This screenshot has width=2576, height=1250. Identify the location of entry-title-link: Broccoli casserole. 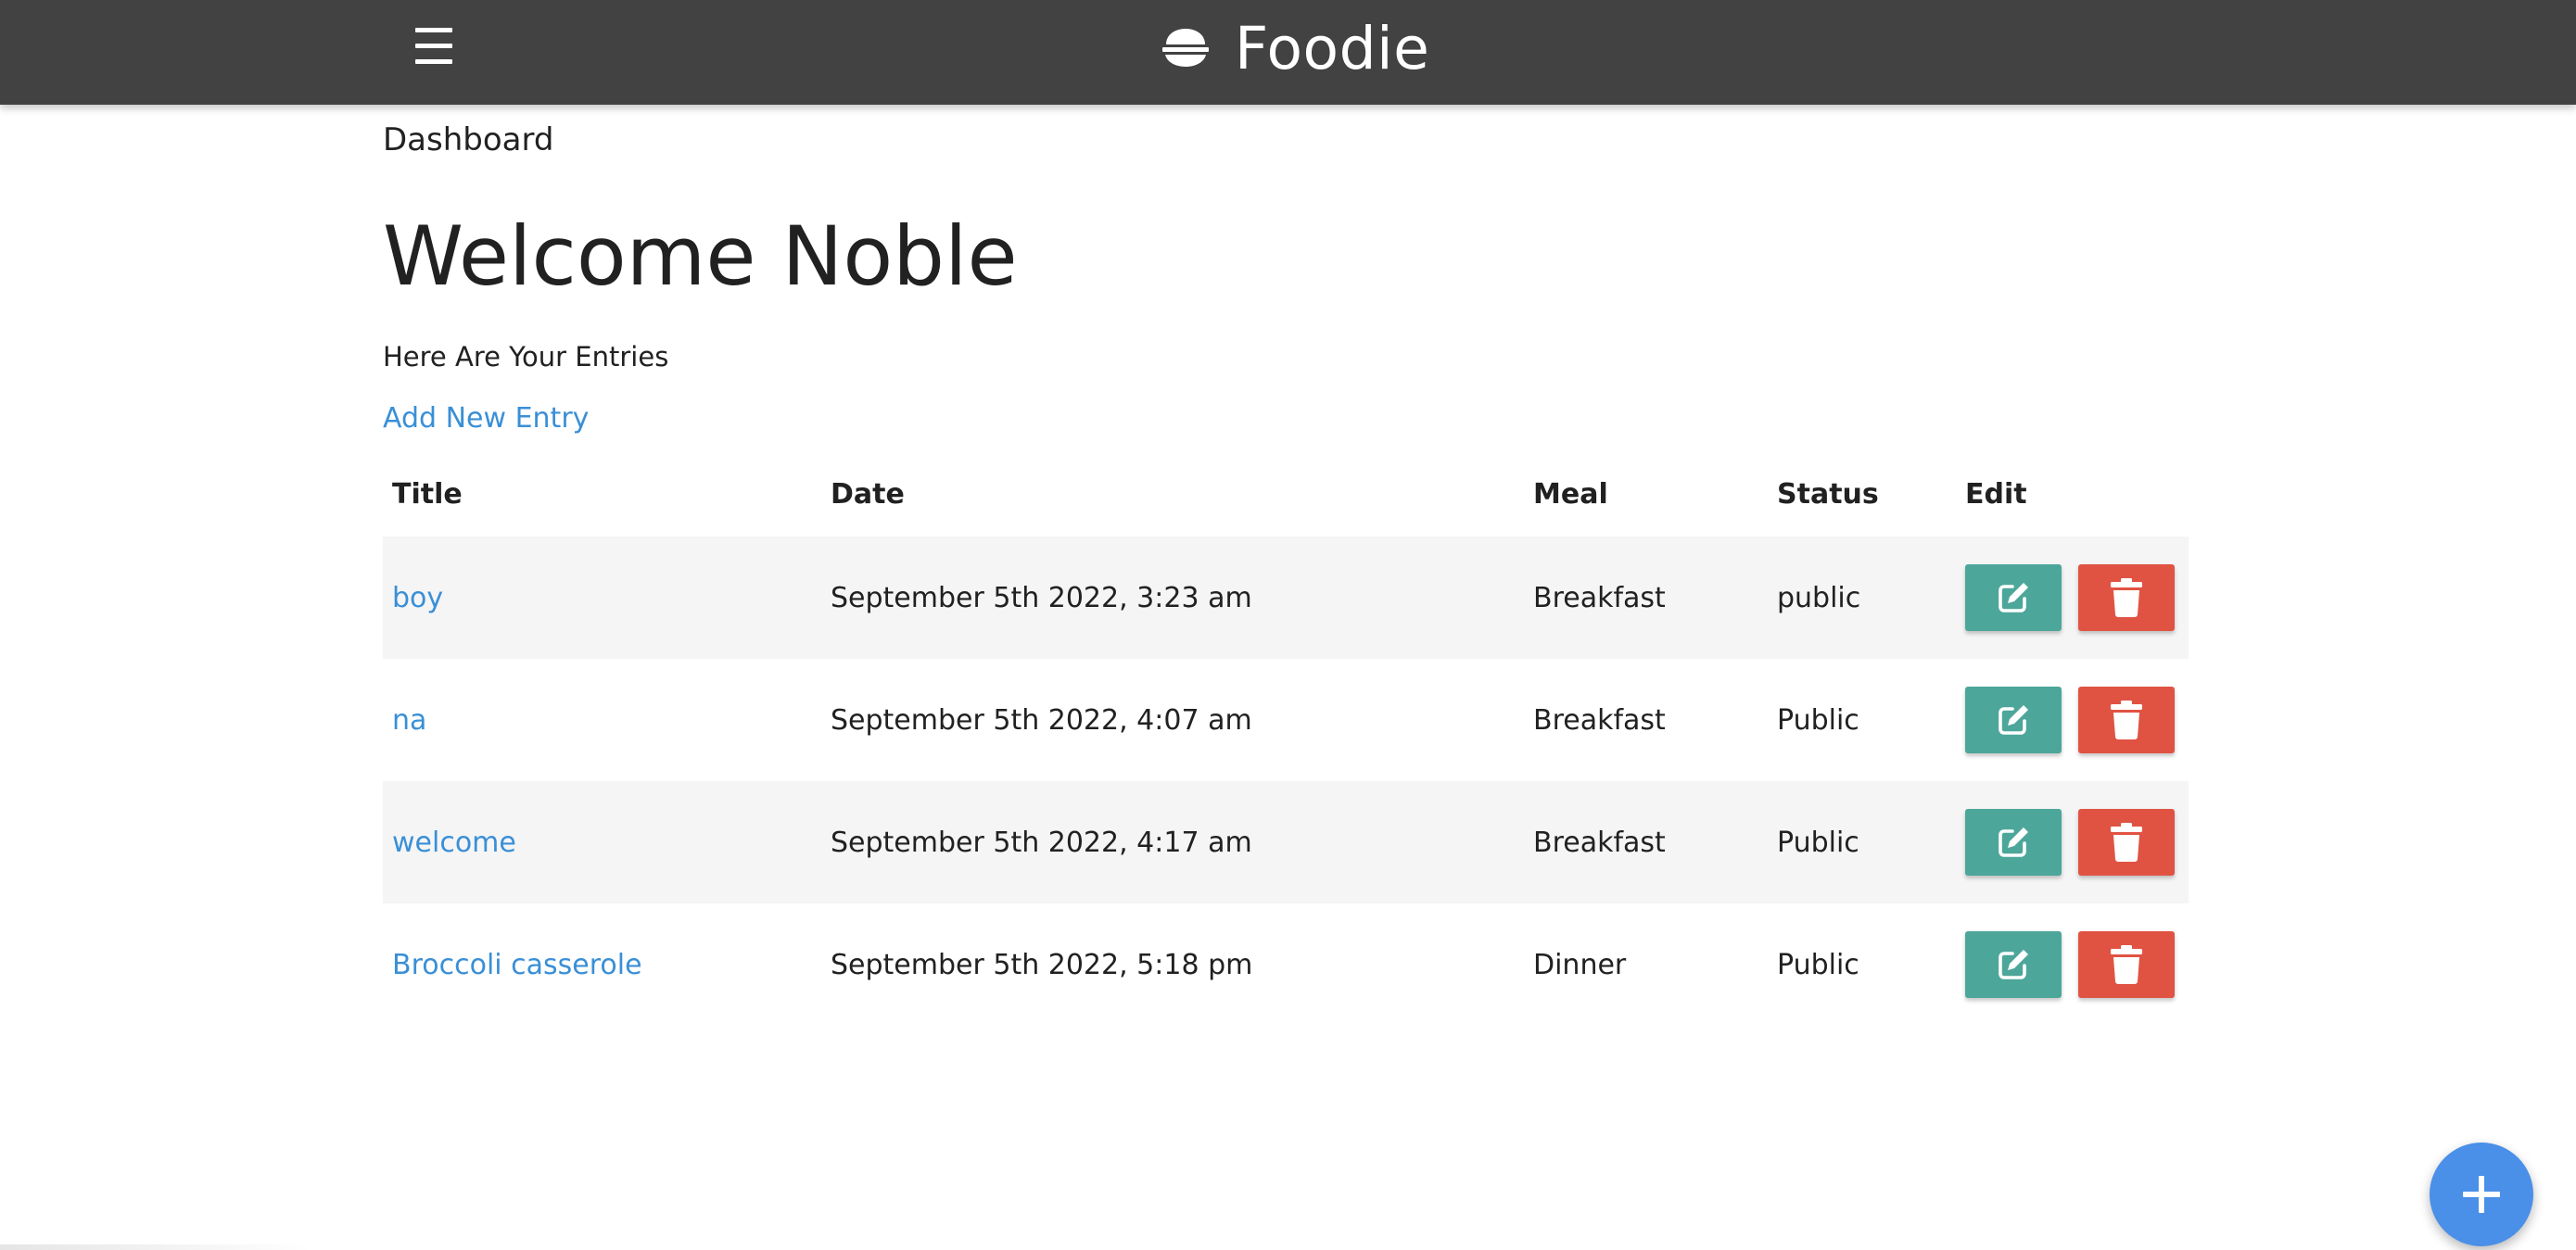
(517, 965).